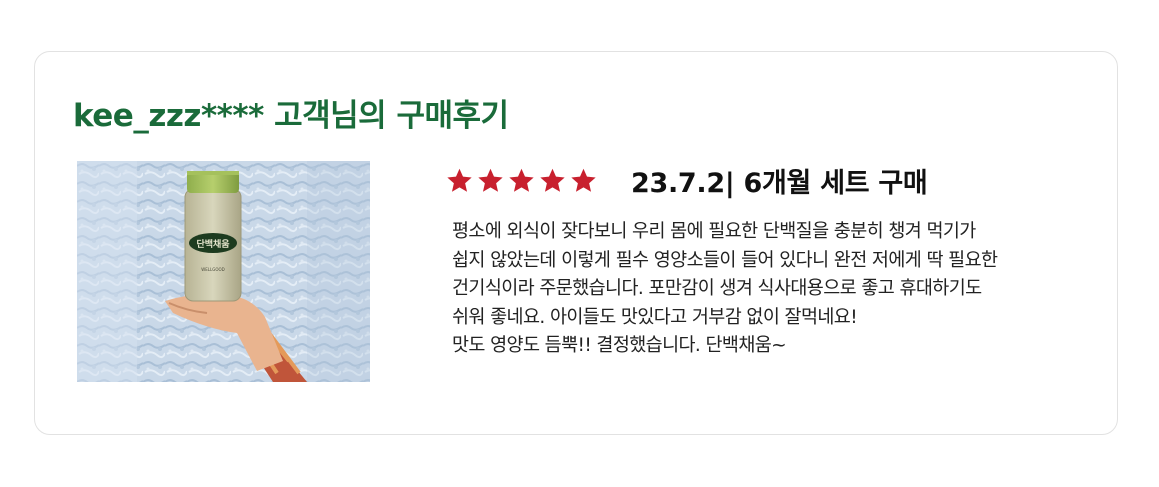 The height and width of the screenshot is (487, 1159). I want to click on review-photo: 단백채움 WELLGOOD, so click(223, 271).